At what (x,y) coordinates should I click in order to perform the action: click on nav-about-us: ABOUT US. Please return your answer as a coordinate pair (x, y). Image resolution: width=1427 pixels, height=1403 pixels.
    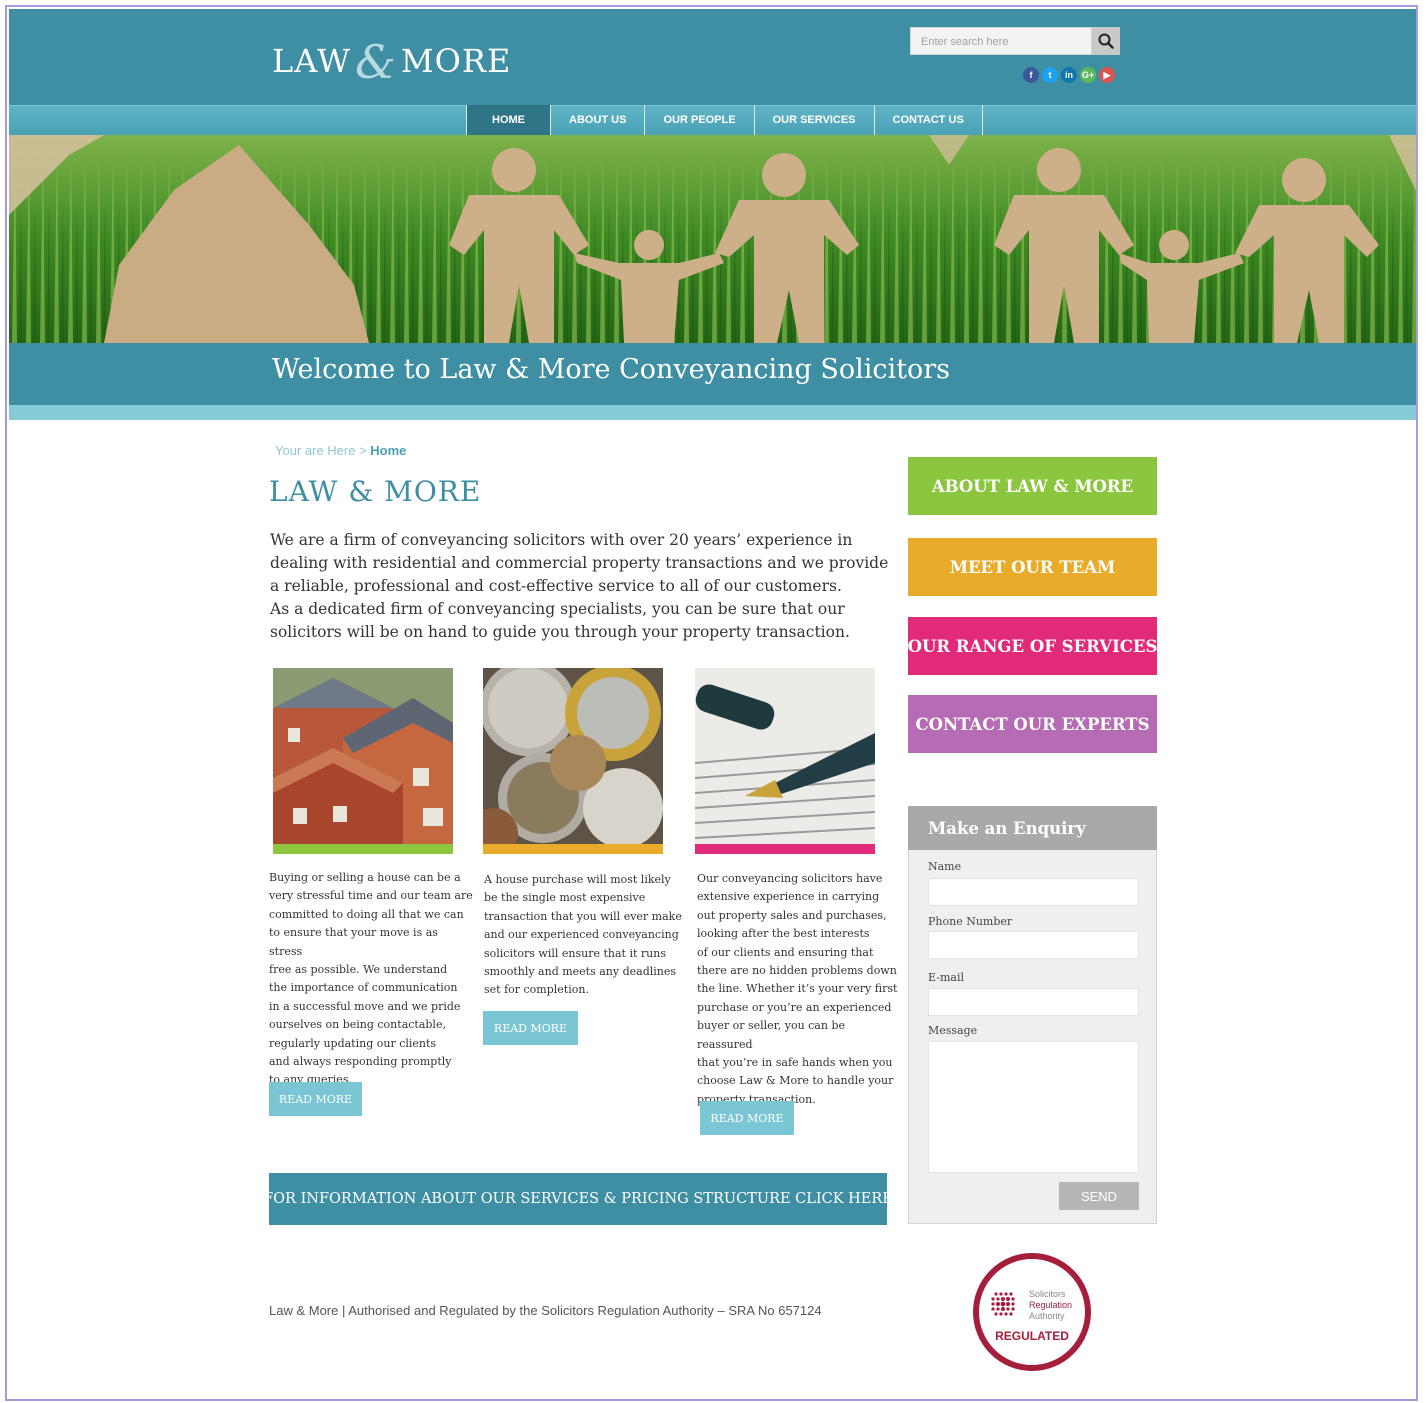
    Looking at the image, I should click on (598, 120).